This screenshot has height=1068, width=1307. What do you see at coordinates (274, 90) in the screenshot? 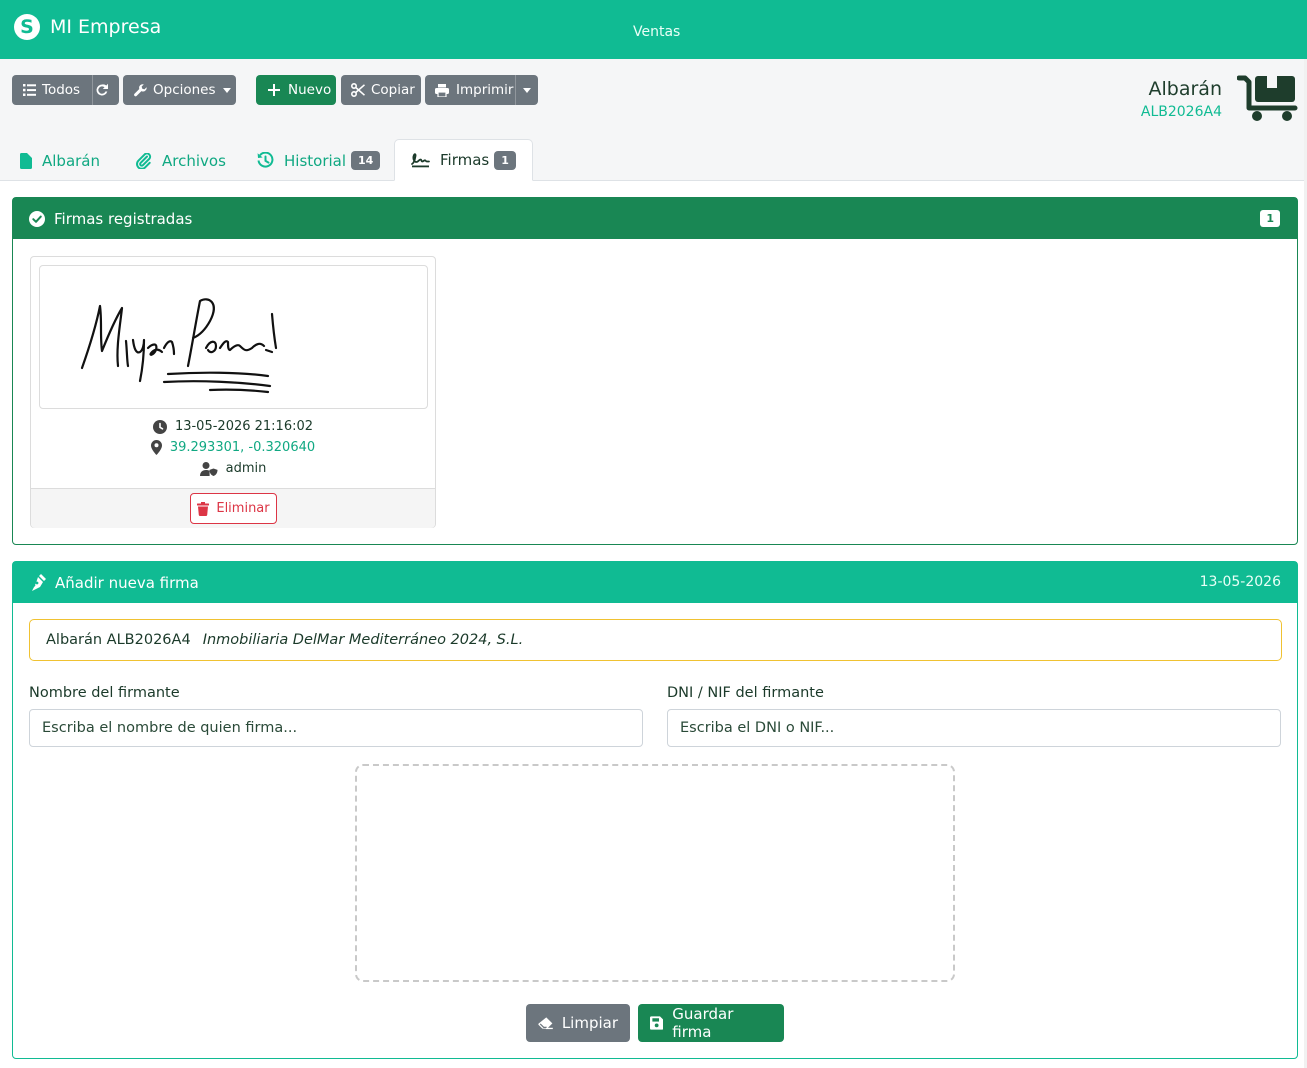
I see `plus-icon` at bounding box center [274, 90].